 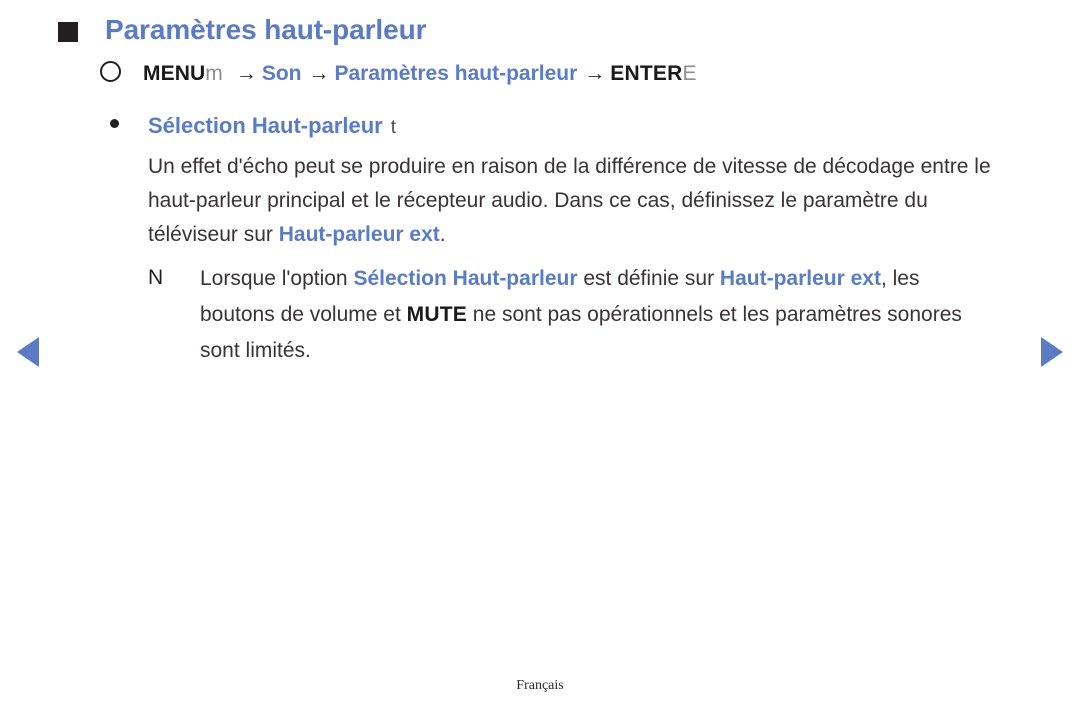 I want to click on square-marker-icon, so click(x=68, y=32).